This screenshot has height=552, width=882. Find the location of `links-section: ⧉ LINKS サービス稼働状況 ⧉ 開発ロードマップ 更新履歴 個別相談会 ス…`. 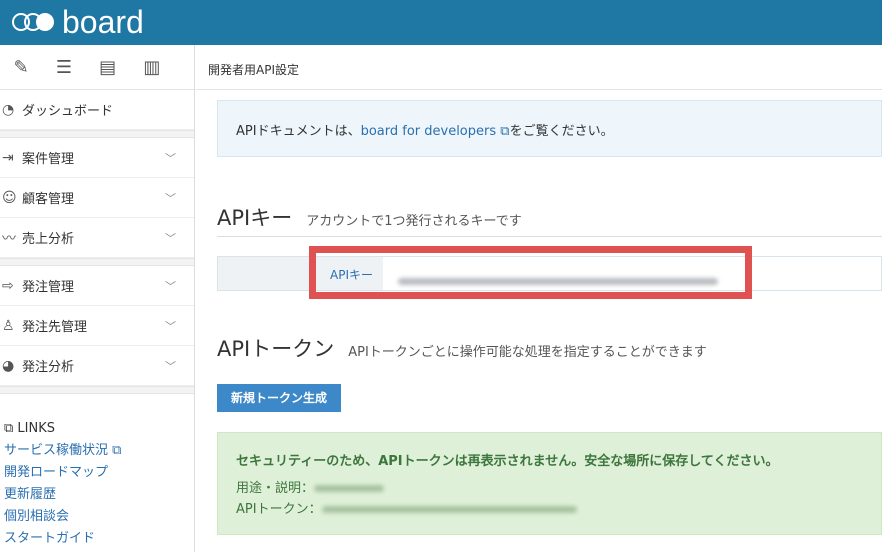

links-section: ⧉ LINKS サービス稼働状況 ⧉ 開発ロードマップ 更新履歴 個別相談会 ス… is located at coordinates (62, 485).